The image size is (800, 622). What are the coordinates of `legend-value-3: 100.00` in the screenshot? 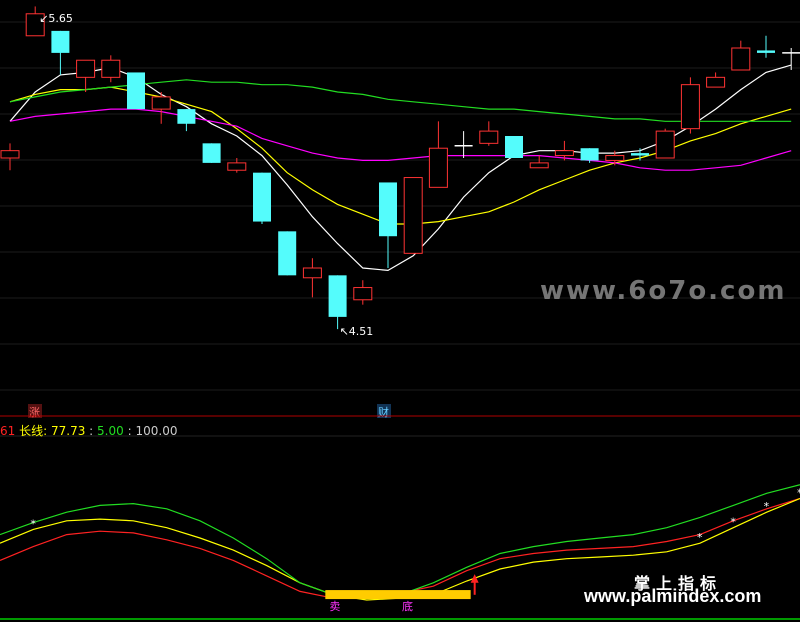 It's located at (156, 431).